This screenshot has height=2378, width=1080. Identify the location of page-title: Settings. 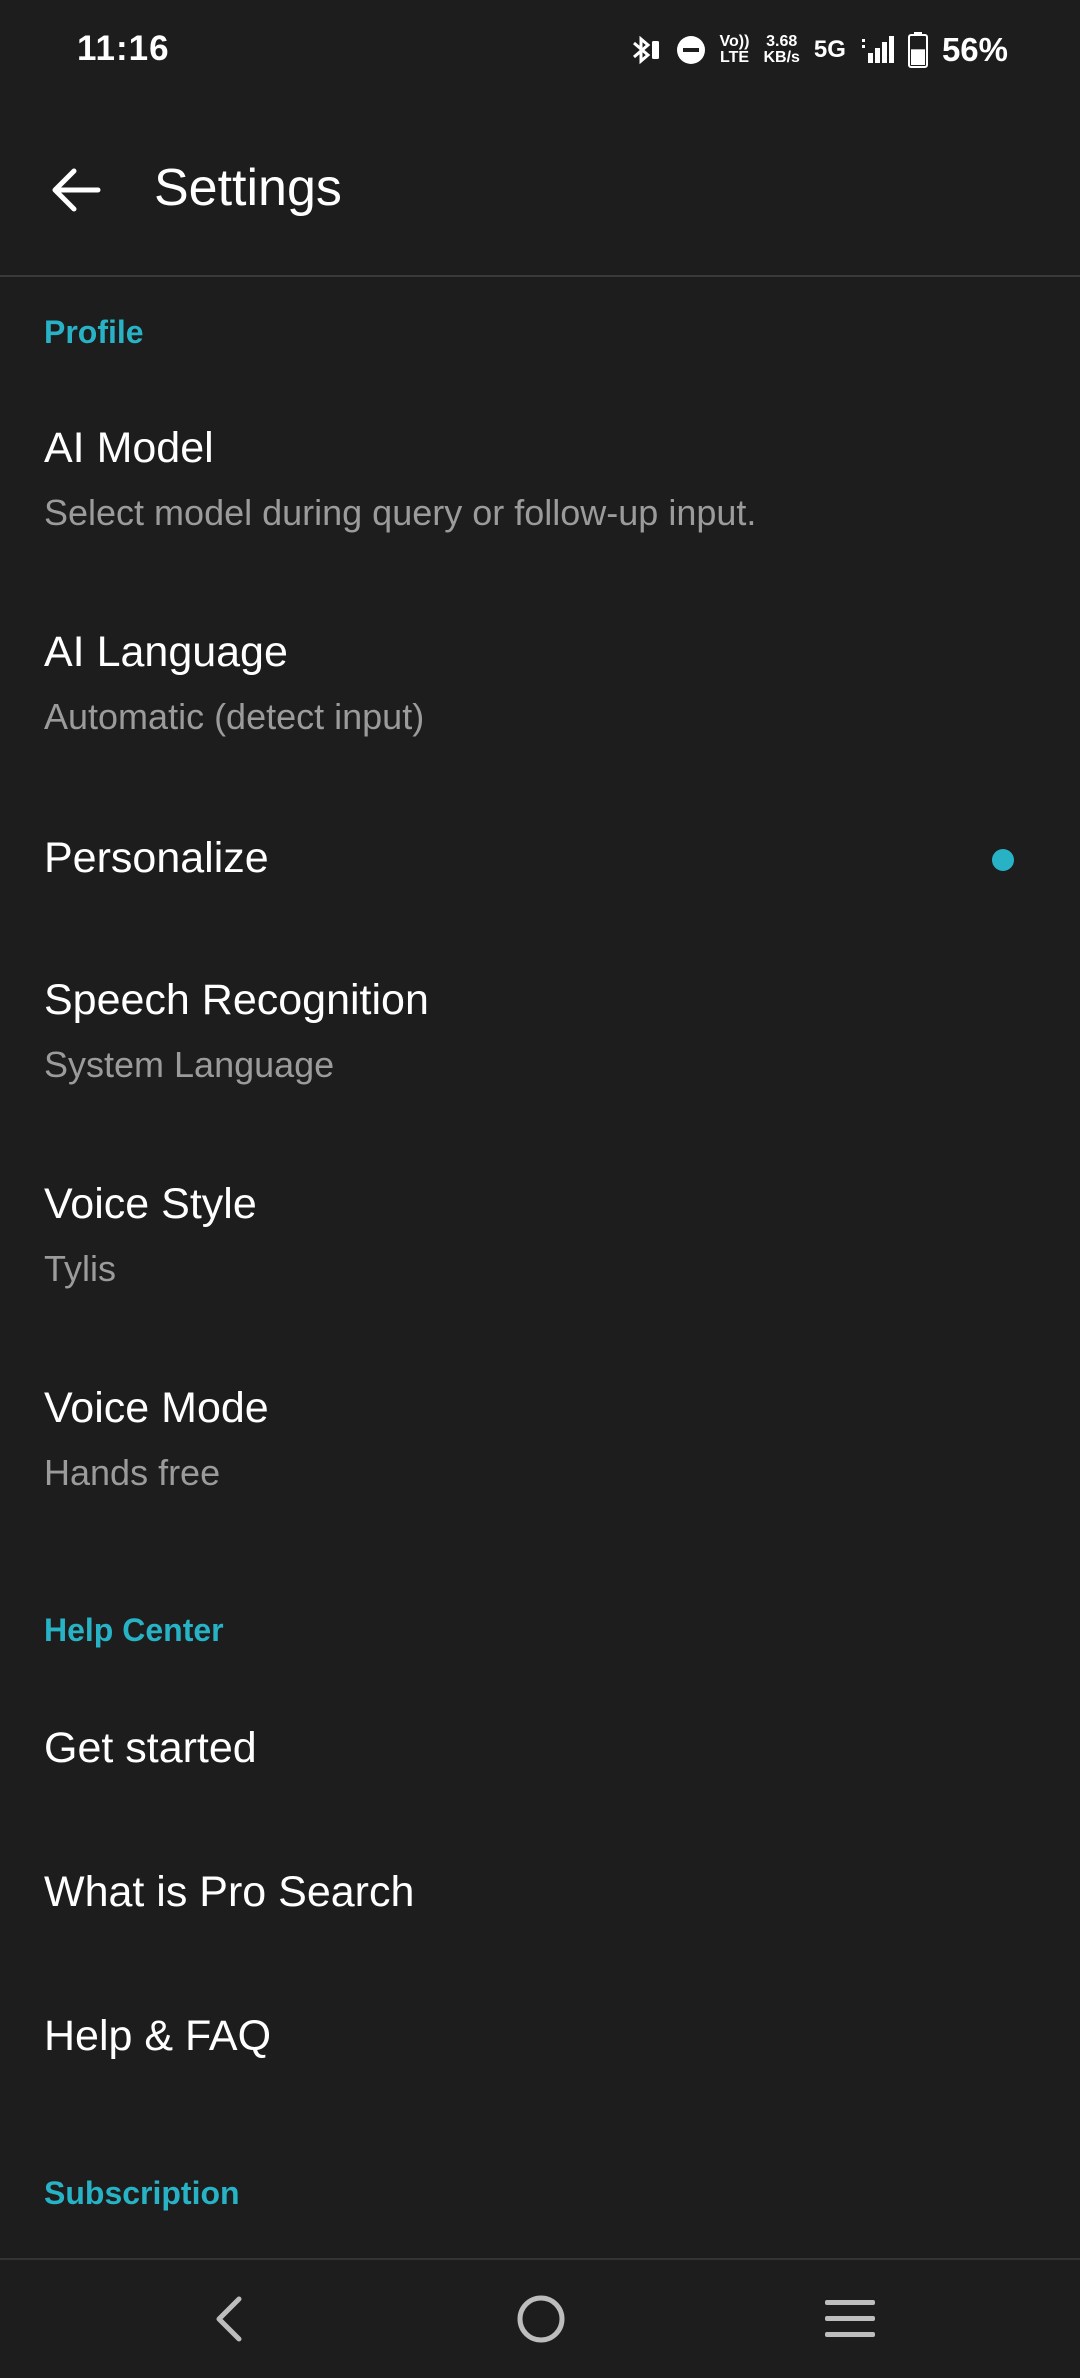
(248, 188).